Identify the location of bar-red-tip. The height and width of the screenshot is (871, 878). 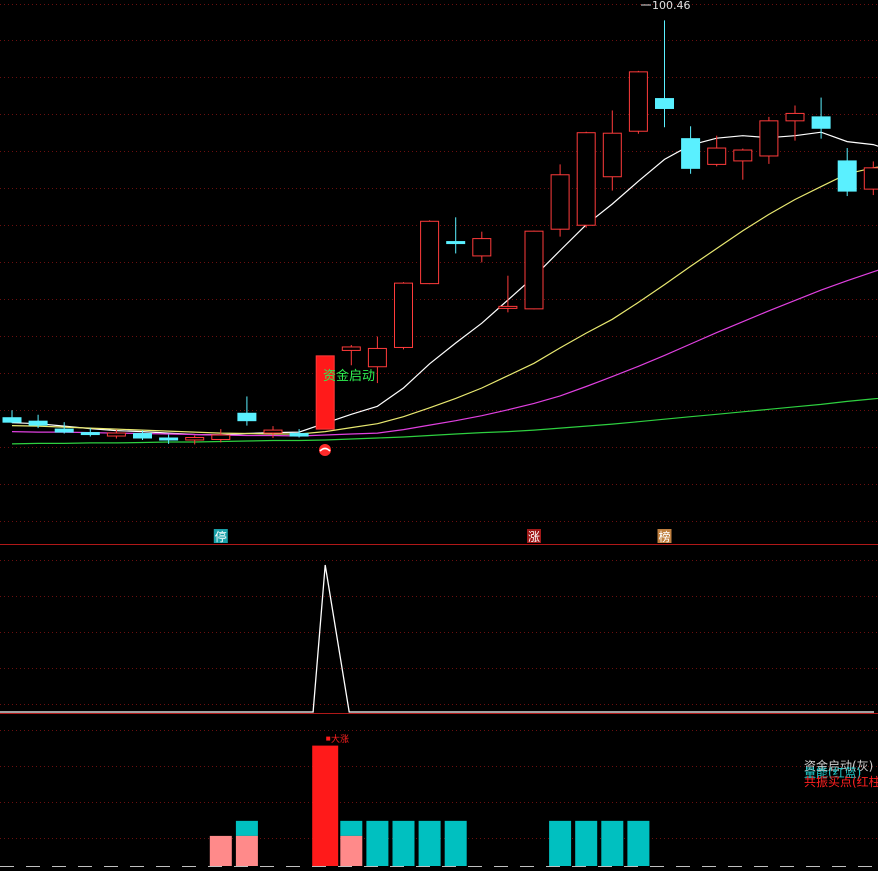
(328, 738).